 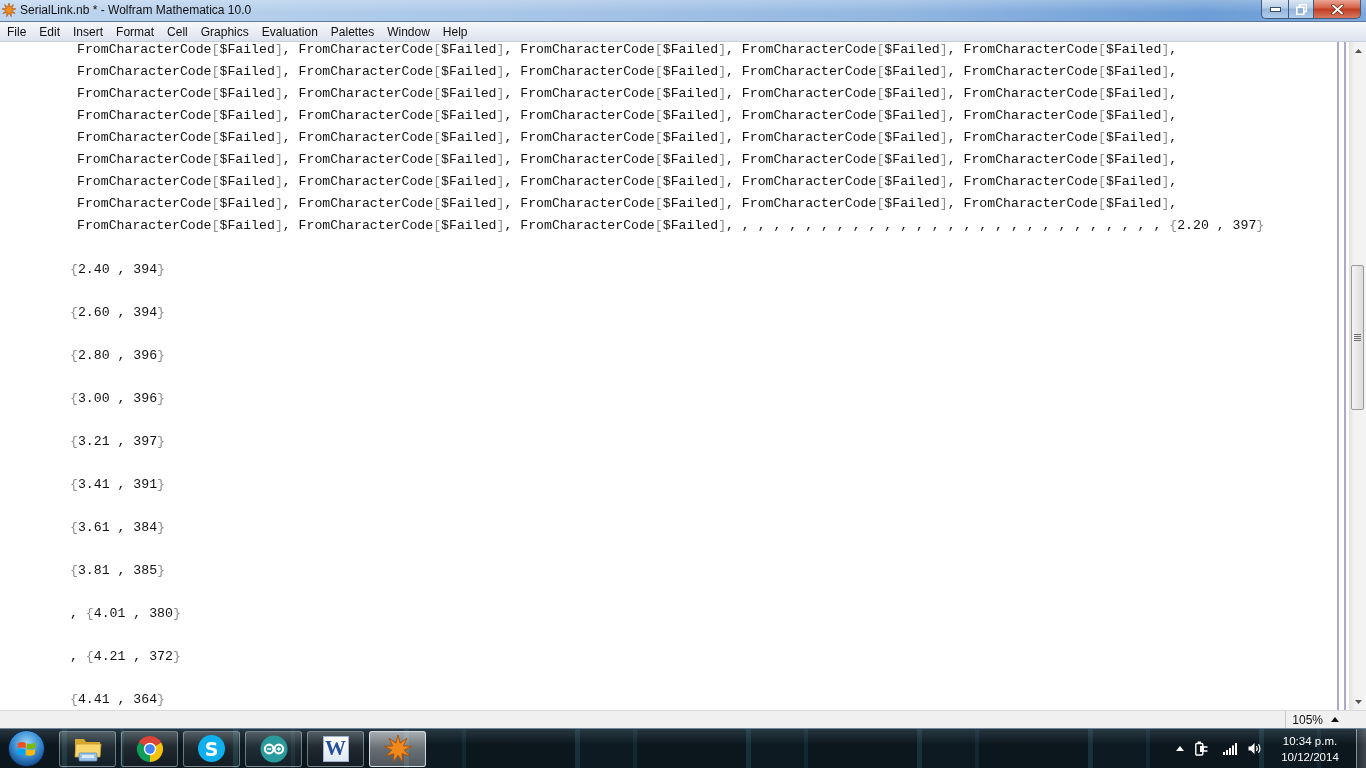 I want to click on tricolor-wheel-icon, so click(x=149, y=748).